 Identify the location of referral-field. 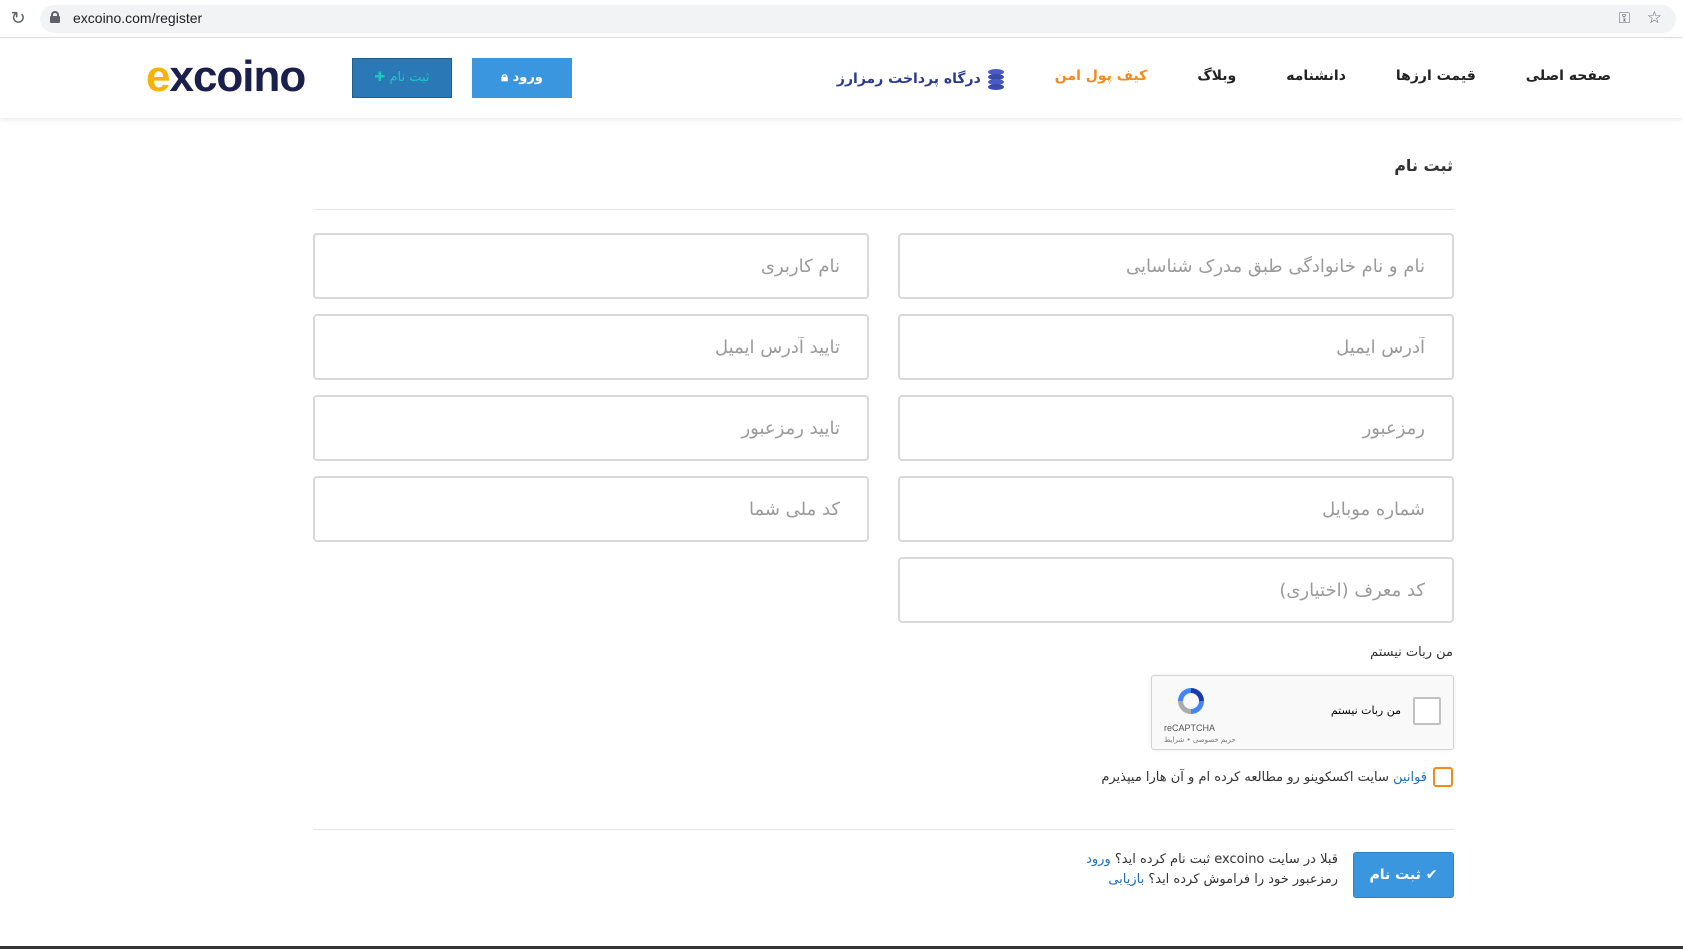
(1176, 590).